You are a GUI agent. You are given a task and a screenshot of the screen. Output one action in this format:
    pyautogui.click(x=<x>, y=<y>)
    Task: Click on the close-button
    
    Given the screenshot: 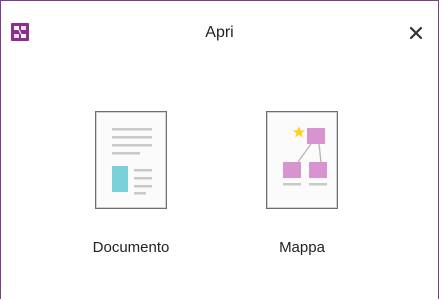 What is the action you would take?
    pyautogui.click(x=416, y=33)
    